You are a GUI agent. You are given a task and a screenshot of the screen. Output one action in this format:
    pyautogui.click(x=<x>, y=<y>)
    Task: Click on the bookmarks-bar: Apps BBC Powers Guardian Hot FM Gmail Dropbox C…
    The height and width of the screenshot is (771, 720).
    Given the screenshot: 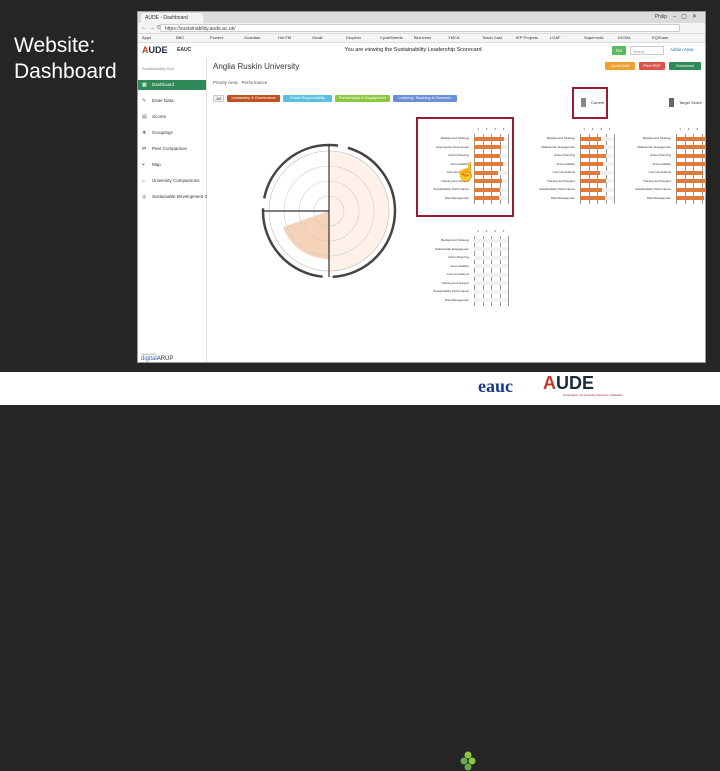 What is the action you would take?
    pyautogui.click(x=421, y=38)
    